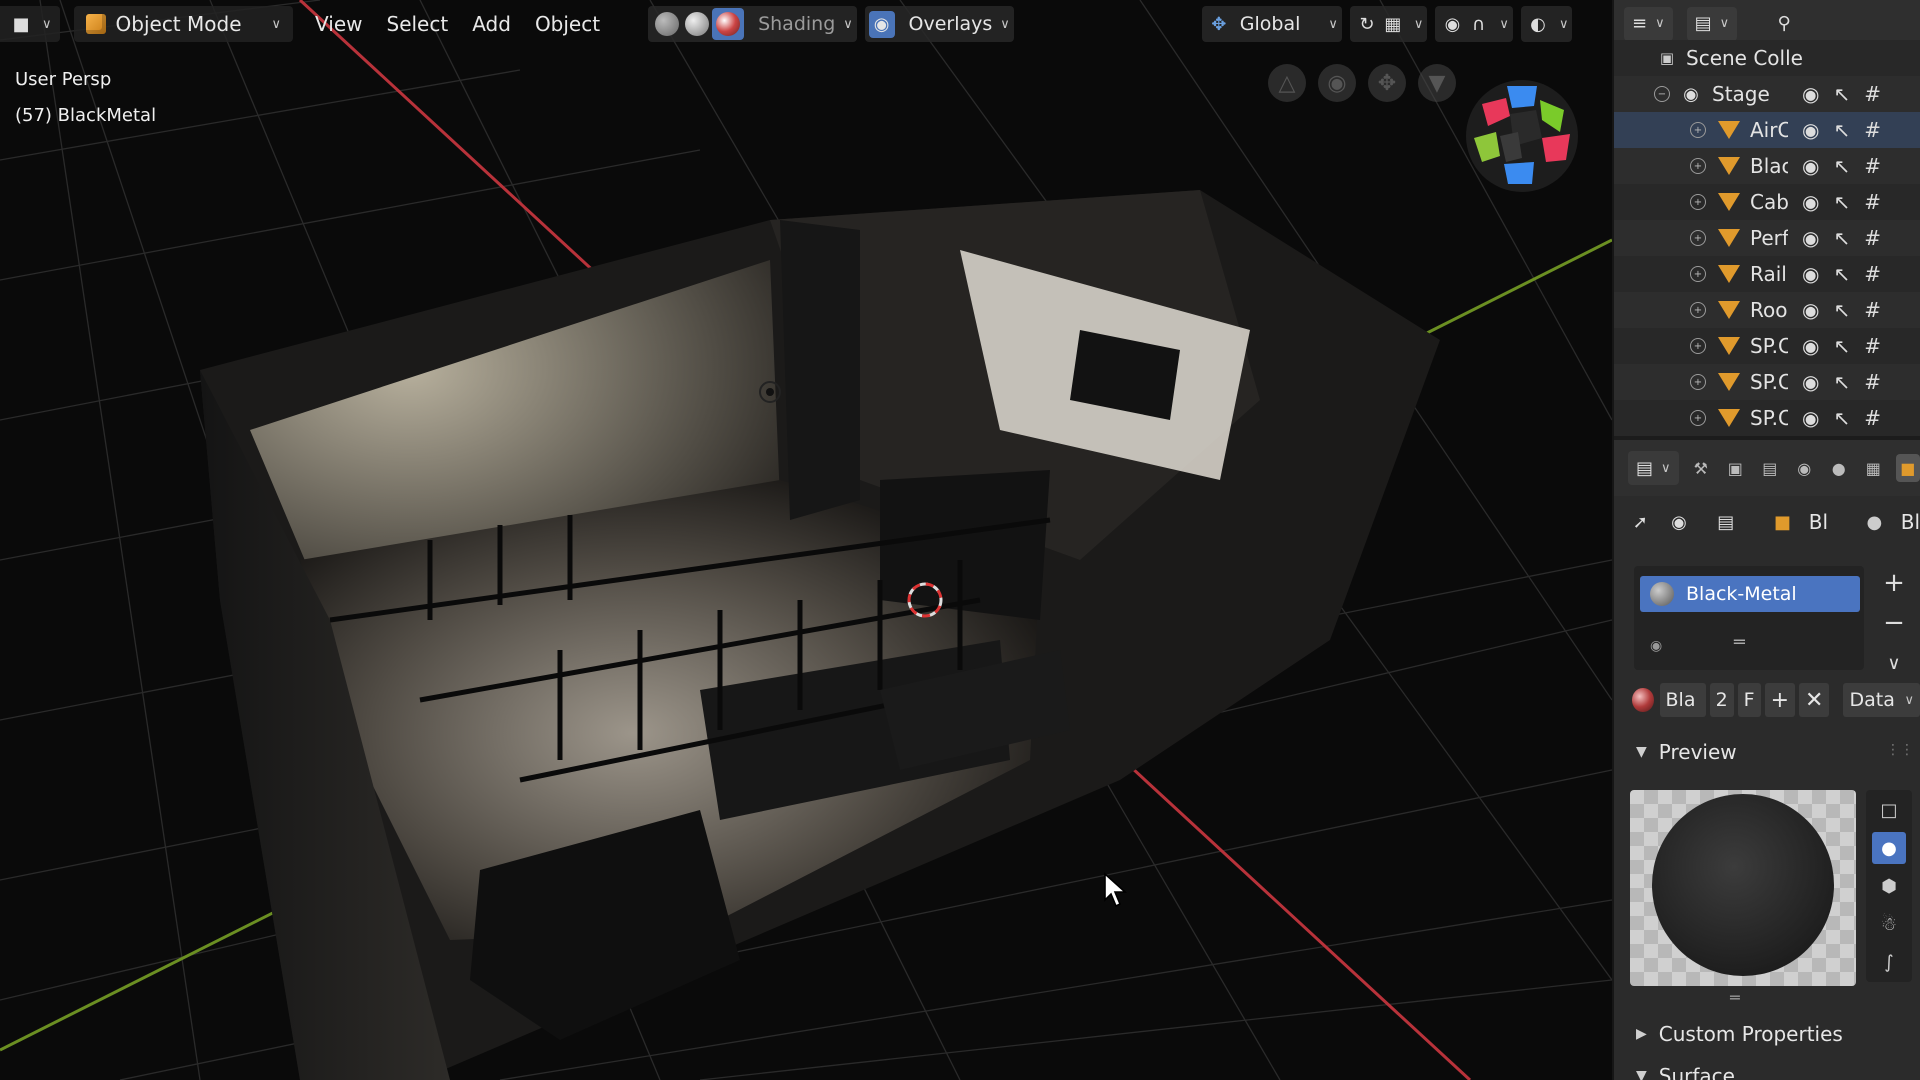 The height and width of the screenshot is (1080, 1920). I want to click on unlink-material-icon: ✕, so click(1814, 700).